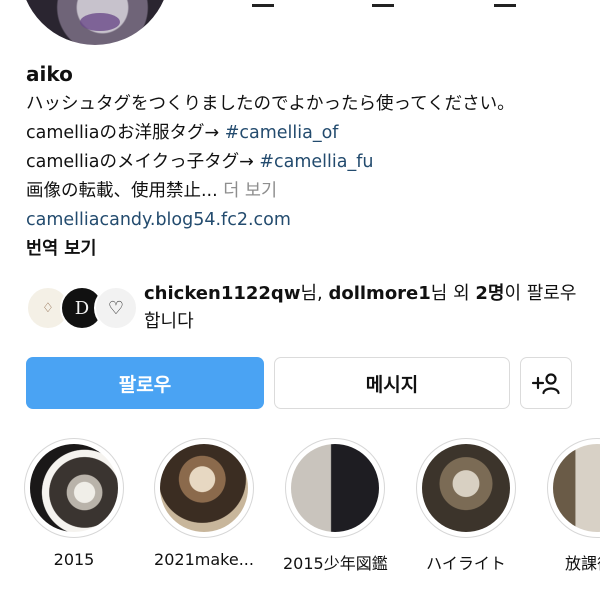 Image resolution: width=600 pixels, height=600 pixels. What do you see at coordinates (490, 293) in the screenshot?
I see `followers-count: 2명` at bounding box center [490, 293].